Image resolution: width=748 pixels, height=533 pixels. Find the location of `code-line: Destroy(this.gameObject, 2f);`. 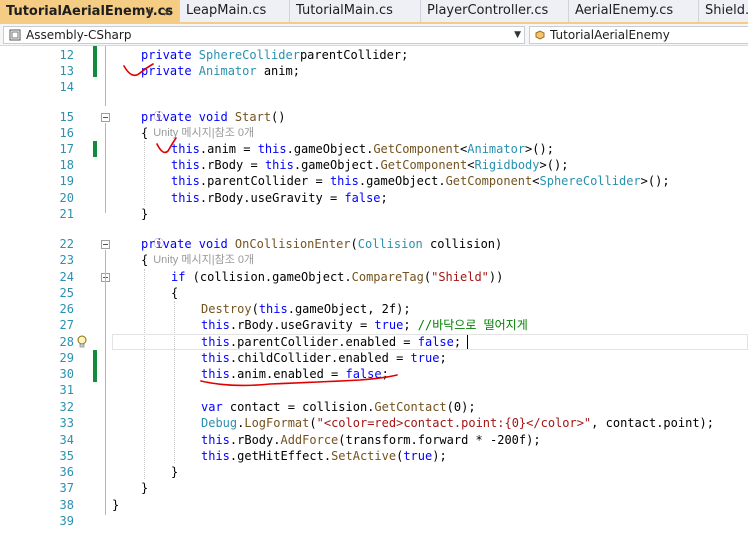

code-line: Destroy(this.gameObject, 2f); is located at coordinates (306, 309).